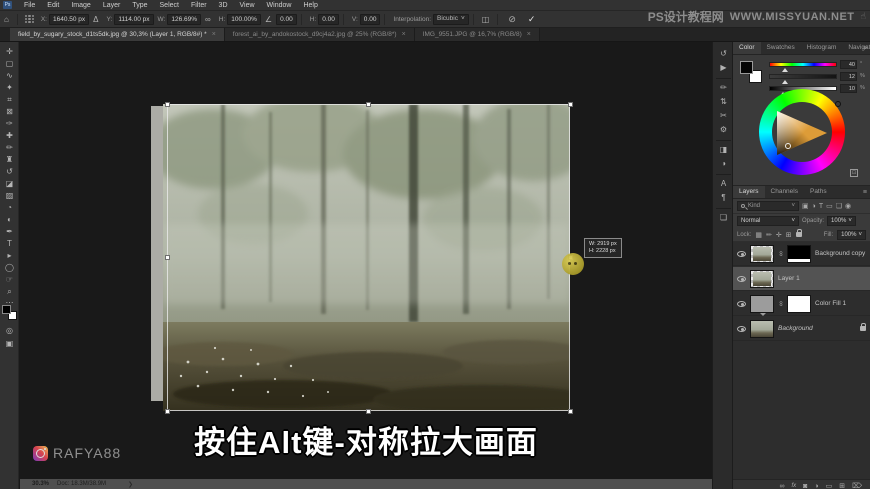 This screenshot has width=870, height=489. What do you see at coordinates (795, 328) in the screenshot?
I see `layer-name: Background` at bounding box center [795, 328].